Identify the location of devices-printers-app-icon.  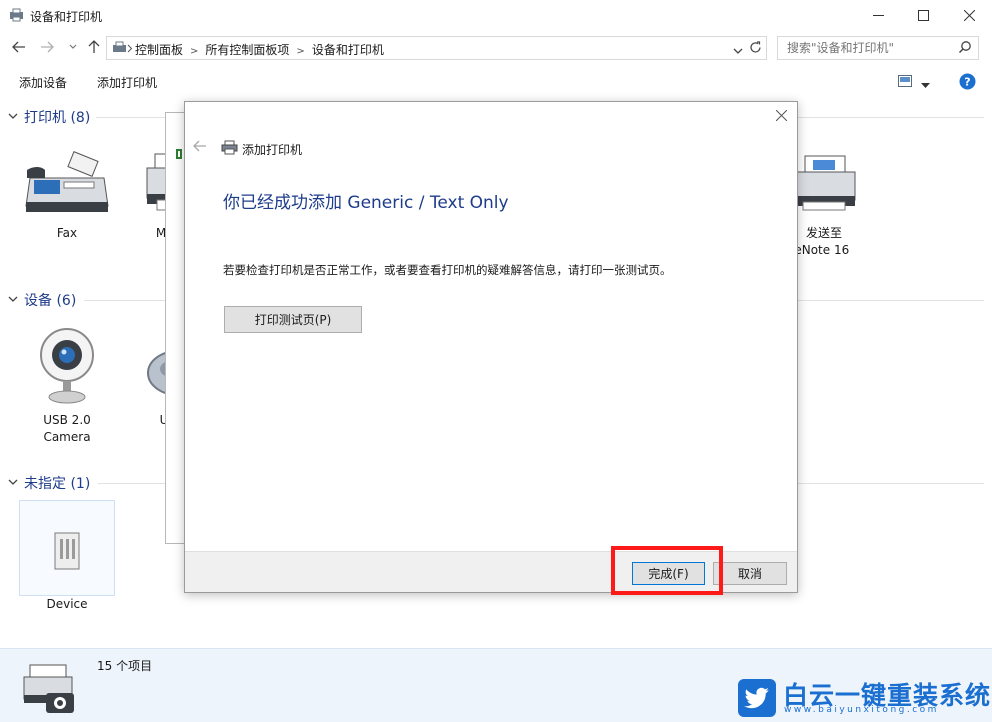
(17, 16).